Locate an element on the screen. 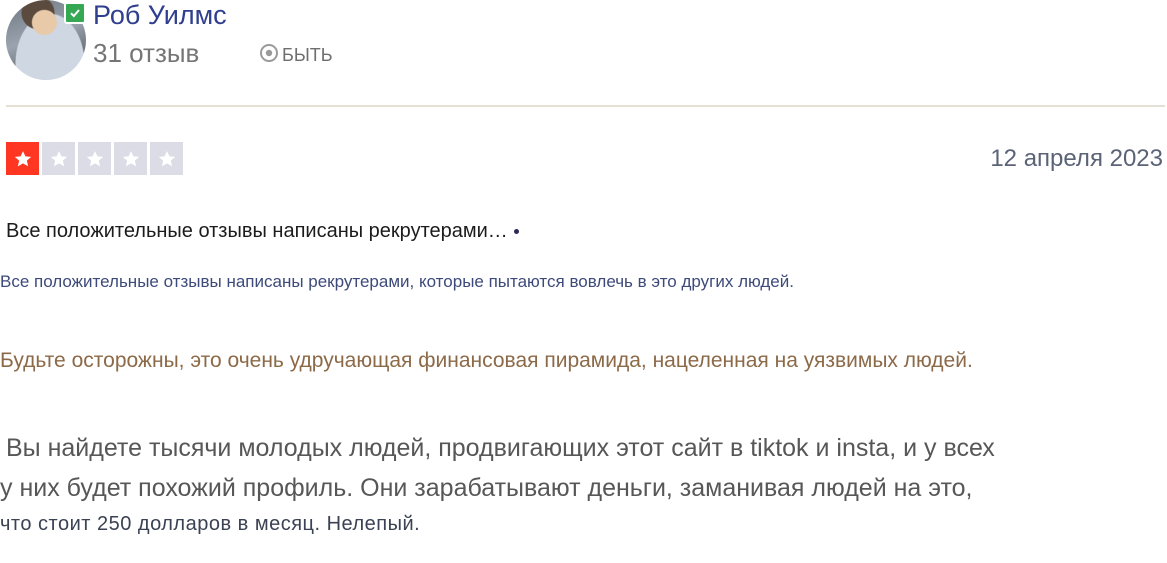 The width and height of the screenshot is (1167, 563). reviewer-location: БЫТЬ is located at coordinates (295, 55).